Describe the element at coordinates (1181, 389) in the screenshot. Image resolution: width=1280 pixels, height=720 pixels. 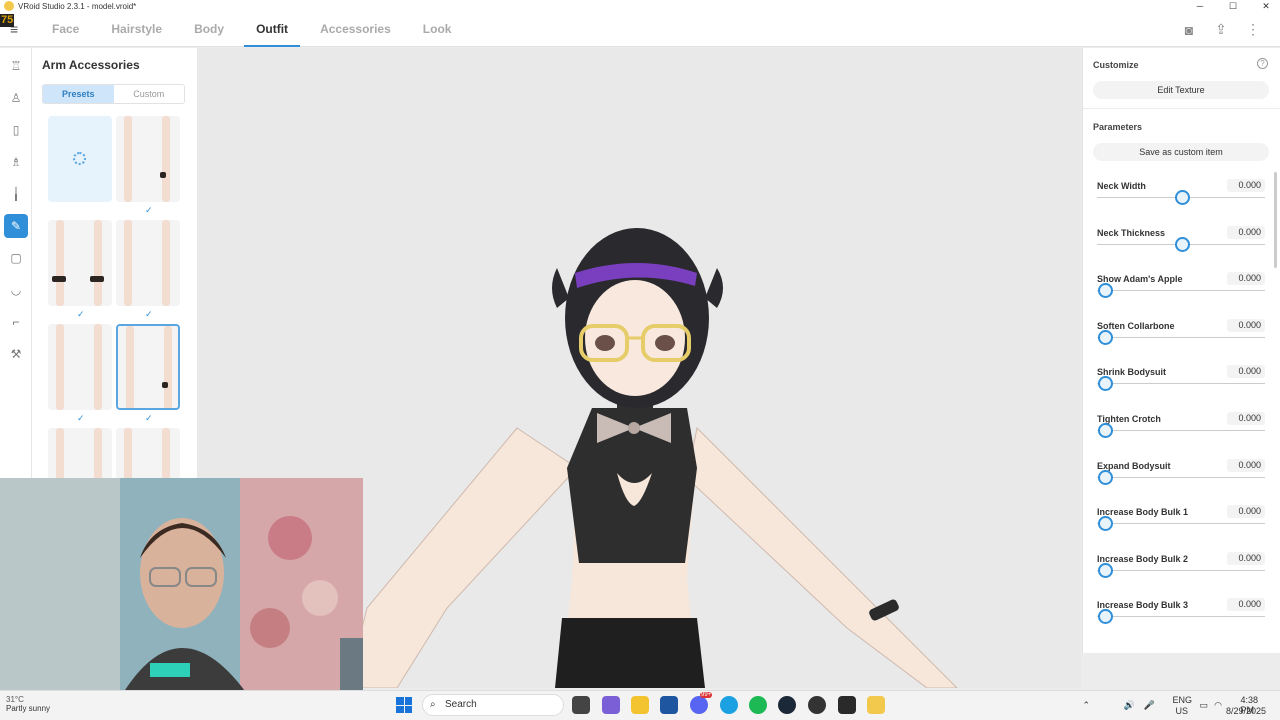
I see `param-row: Shrink Bodysuit 0.000` at that location.